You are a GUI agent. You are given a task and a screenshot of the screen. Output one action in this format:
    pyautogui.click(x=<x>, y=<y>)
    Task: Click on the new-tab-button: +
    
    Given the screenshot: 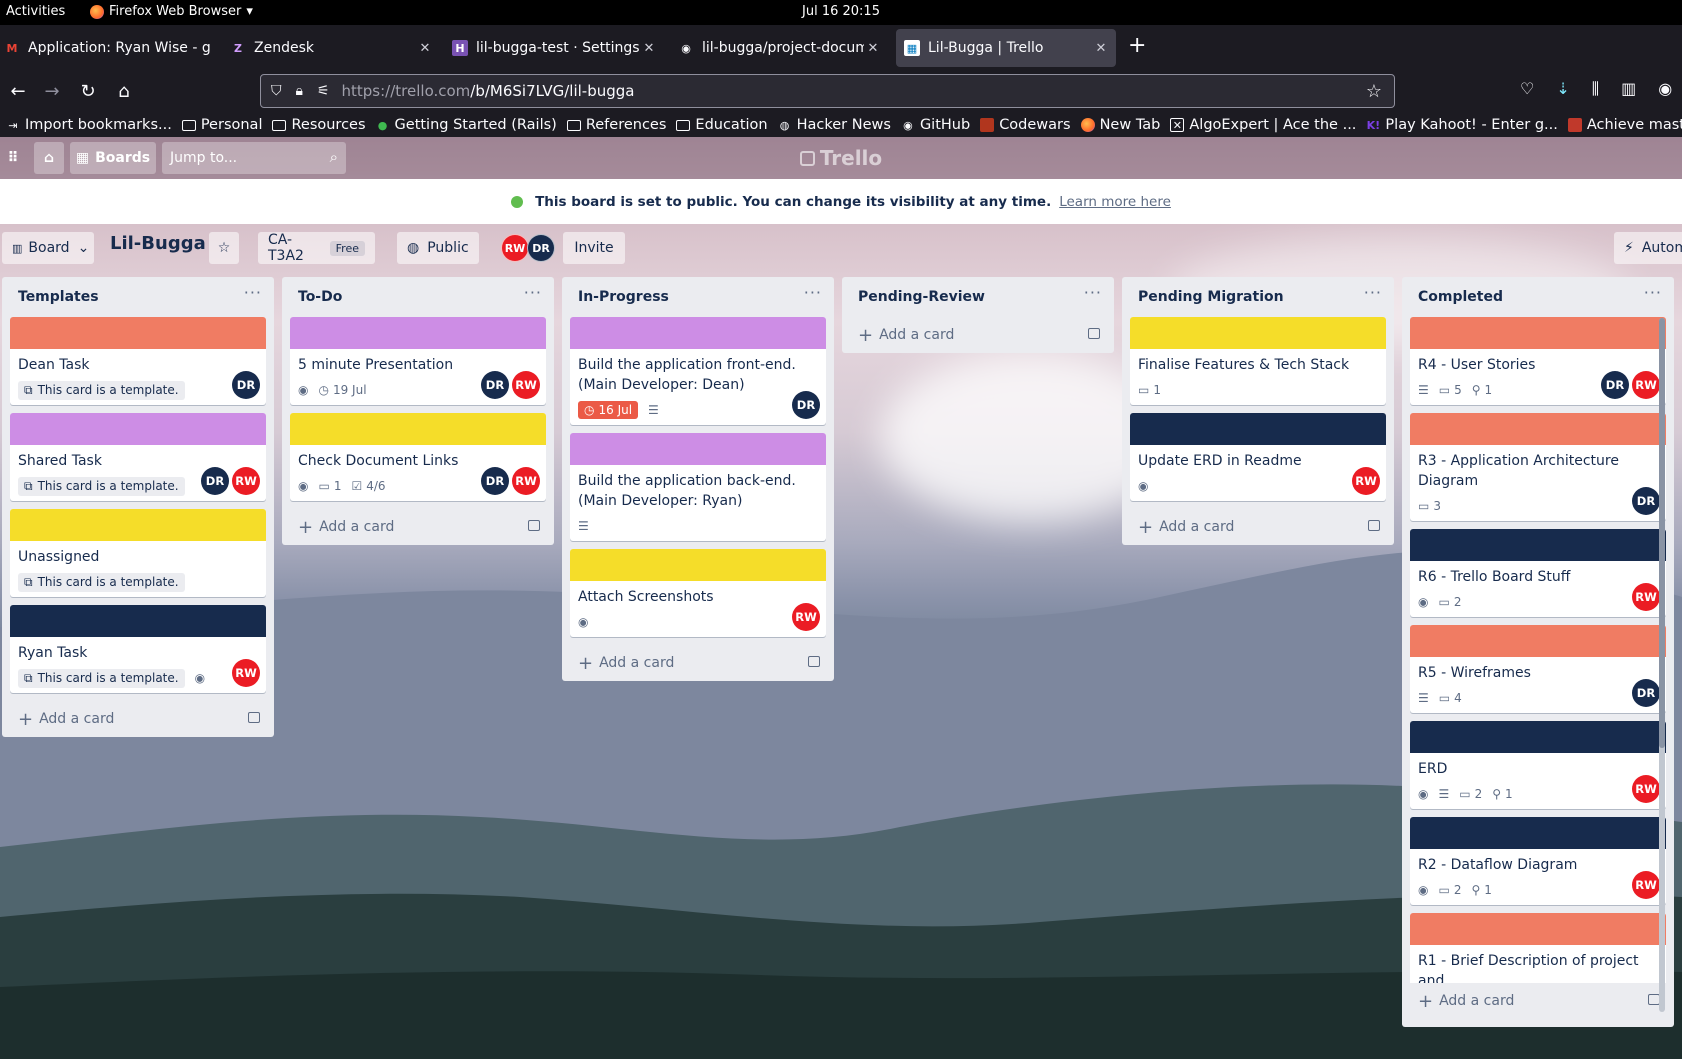 What is the action you would take?
    pyautogui.click(x=1137, y=45)
    